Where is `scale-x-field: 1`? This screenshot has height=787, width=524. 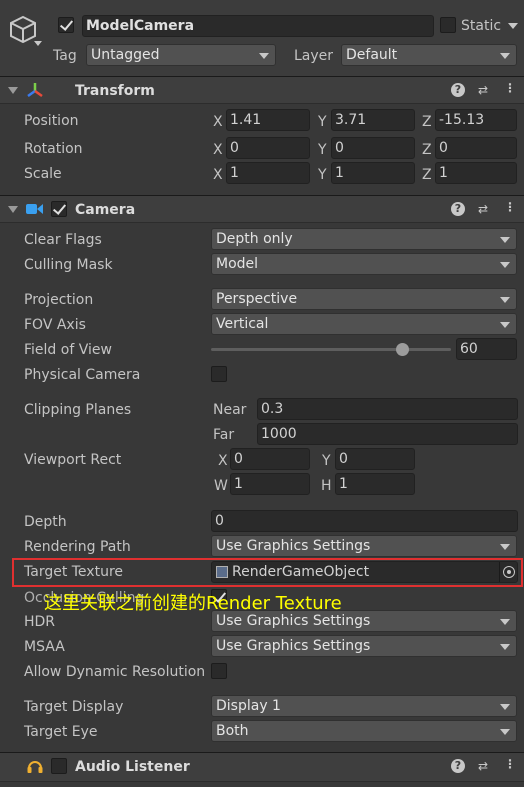 scale-x-field: 1 is located at coordinates (268, 173).